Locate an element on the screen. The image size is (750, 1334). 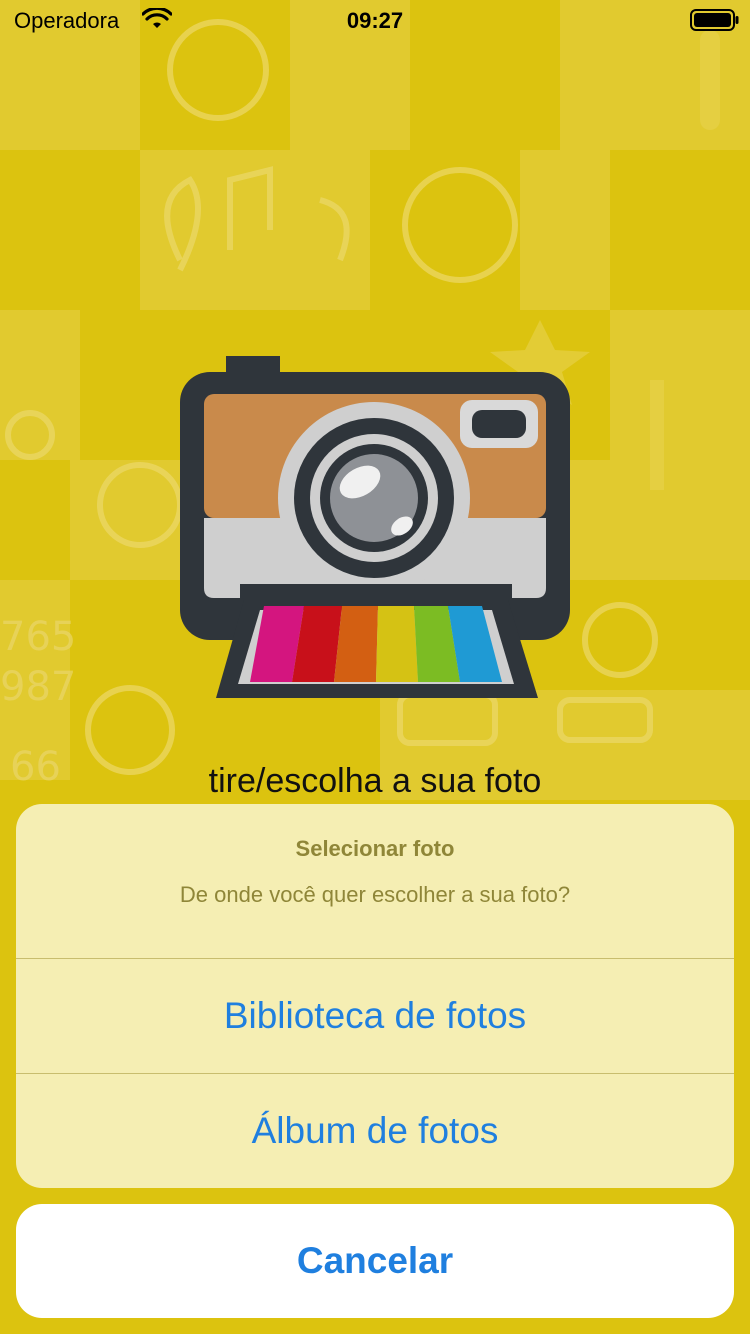
battery-icon is located at coordinates (714, 20).